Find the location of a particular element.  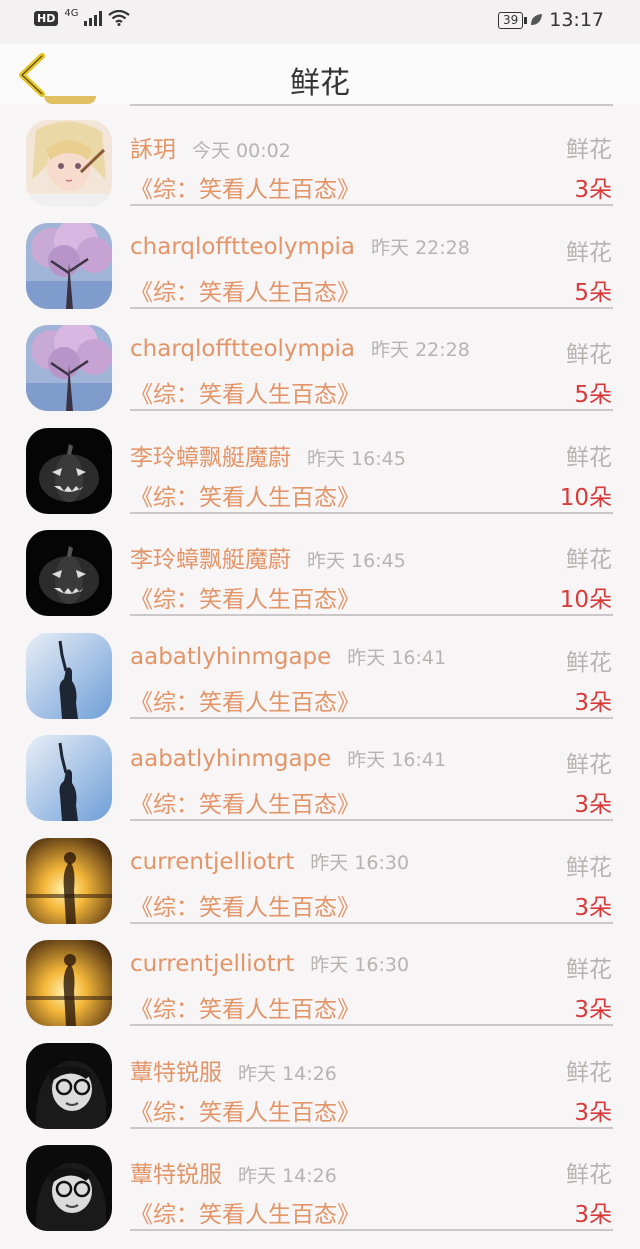

clock: 13:17 is located at coordinates (576, 20).